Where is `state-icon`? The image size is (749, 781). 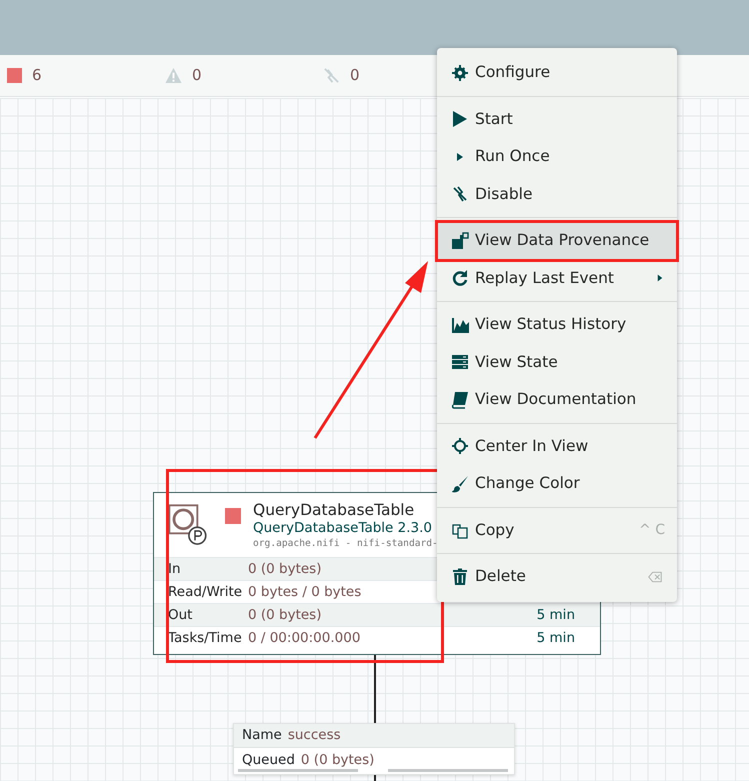
state-icon is located at coordinates (460, 362).